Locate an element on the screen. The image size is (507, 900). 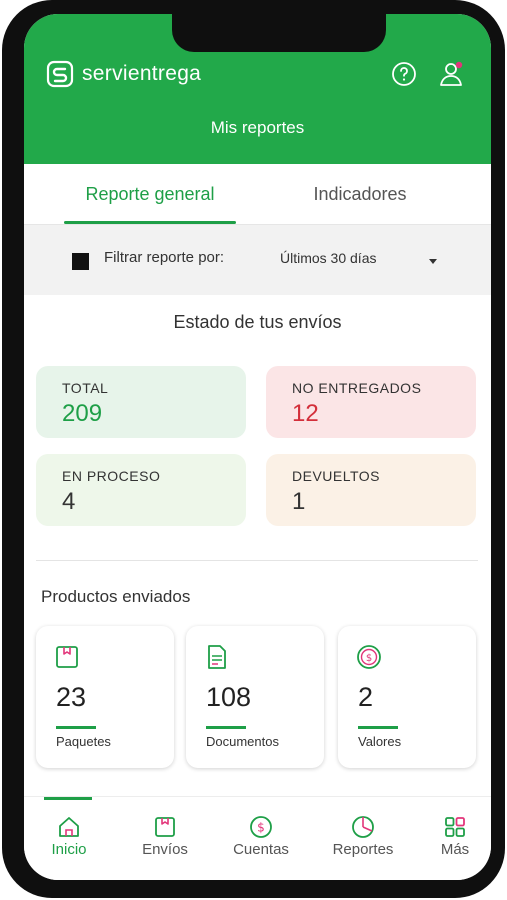
report-tabs: Reporte general Indicadores is located at coordinates (257, 194).